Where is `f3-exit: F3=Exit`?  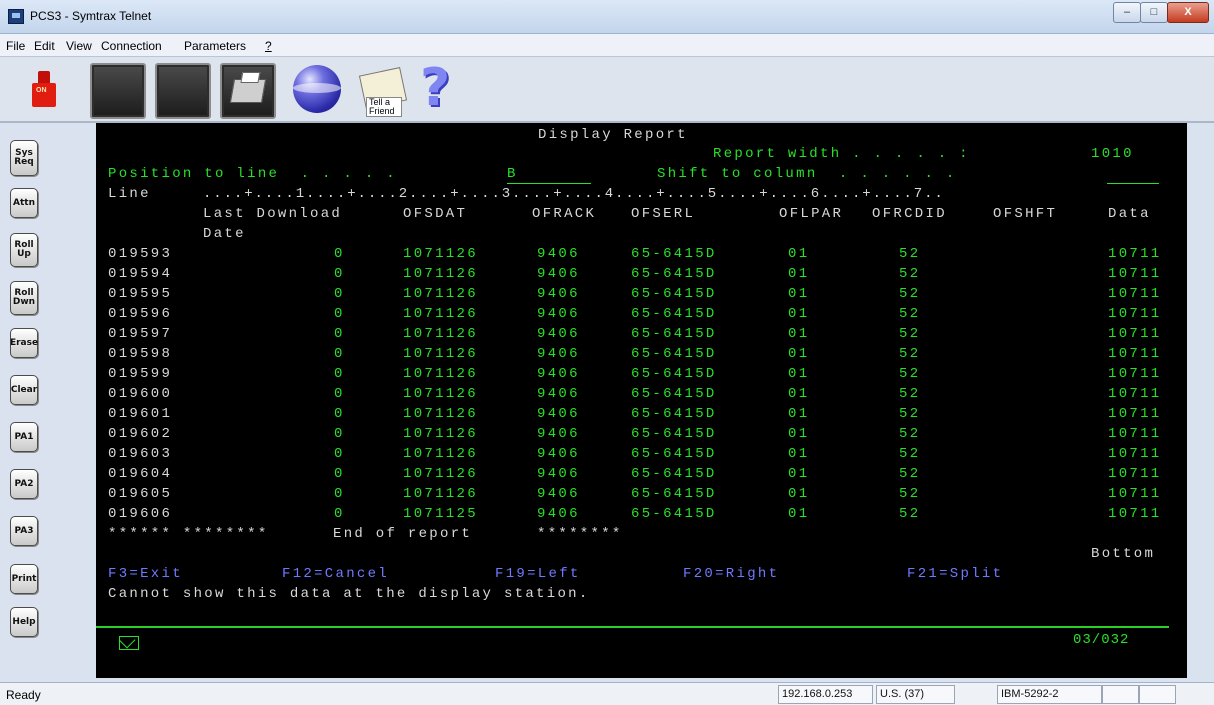 f3-exit: F3=Exit is located at coordinates (145, 574).